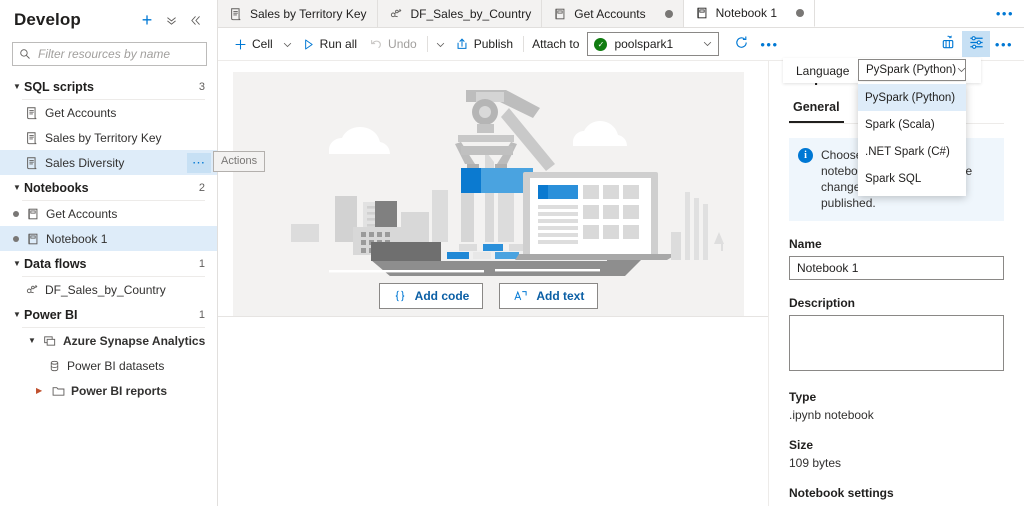  I want to click on double-chevron-left-icon, so click(195, 20).